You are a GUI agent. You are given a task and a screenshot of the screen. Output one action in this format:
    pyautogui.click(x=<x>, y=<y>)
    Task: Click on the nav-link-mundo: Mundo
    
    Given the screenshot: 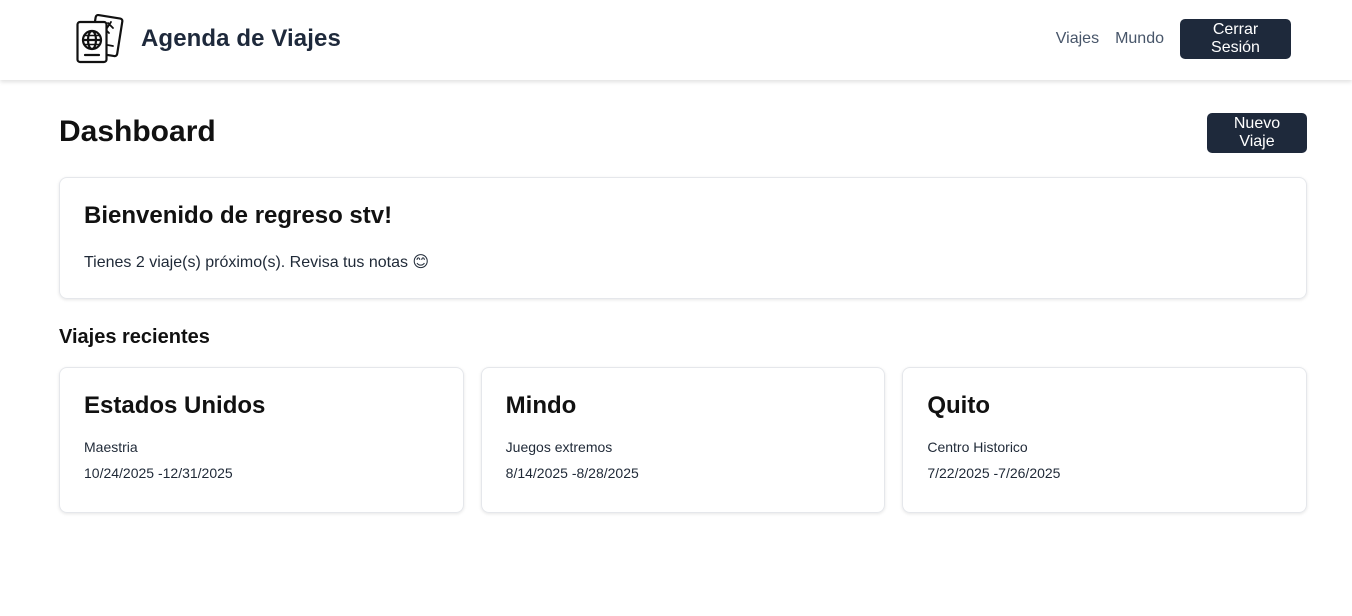 What is the action you would take?
    pyautogui.click(x=1139, y=39)
    